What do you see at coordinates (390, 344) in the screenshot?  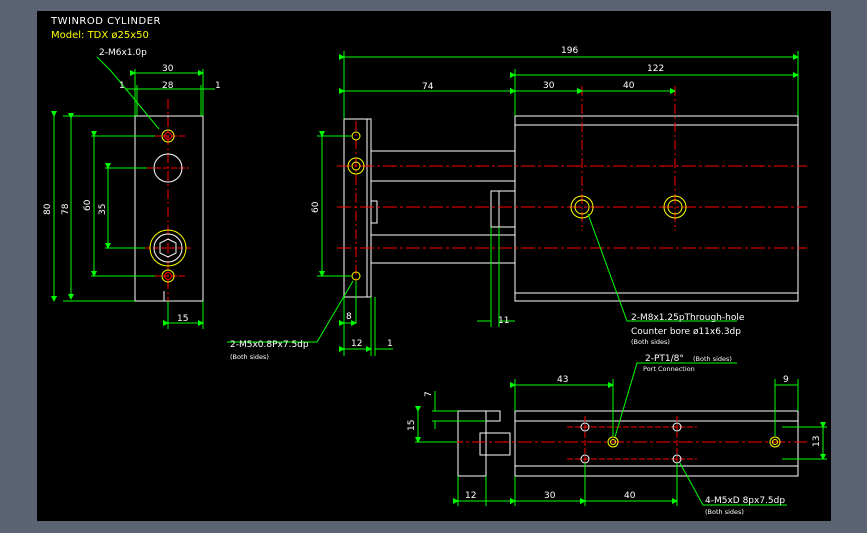 I see `dim-1: 1` at bounding box center [390, 344].